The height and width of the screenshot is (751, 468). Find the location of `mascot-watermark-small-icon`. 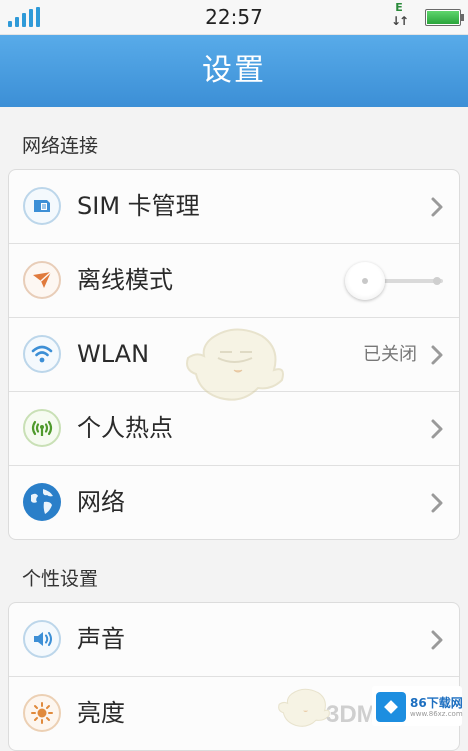

mascot-watermark-small-icon is located at coordinates (304, 707).